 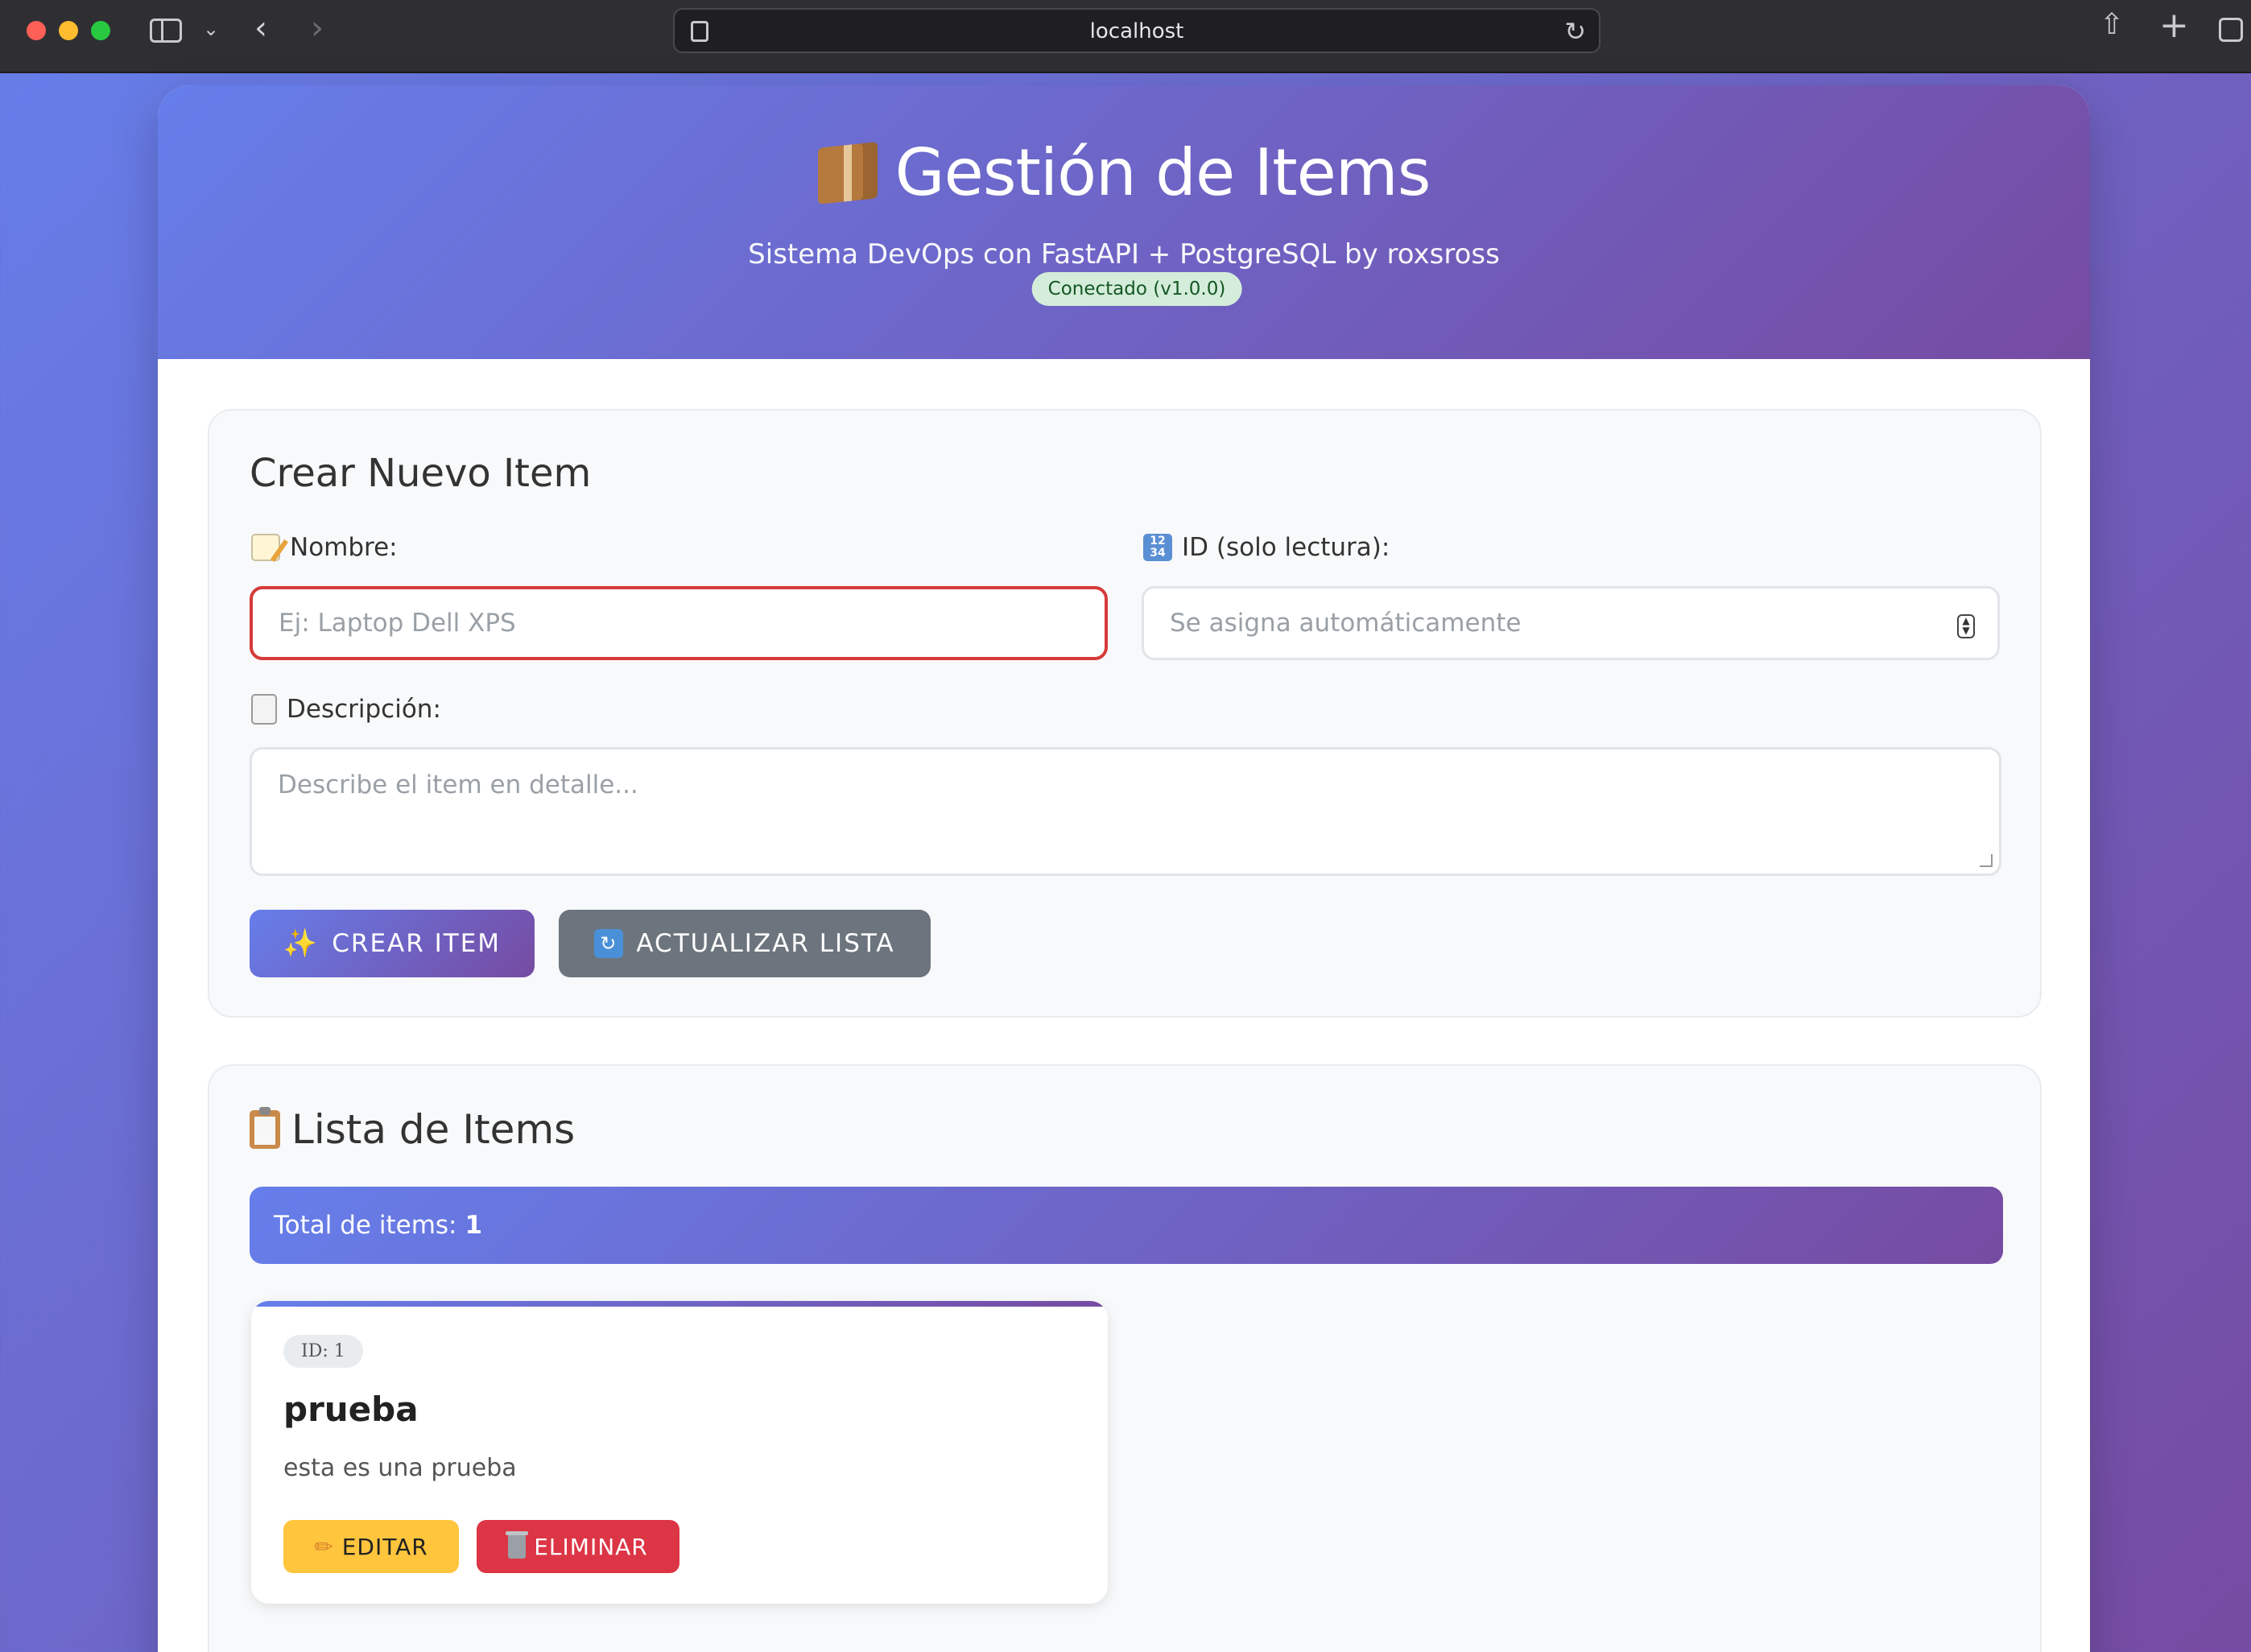 I want to click on url-text: localhost, so click(x=1136, y=31).